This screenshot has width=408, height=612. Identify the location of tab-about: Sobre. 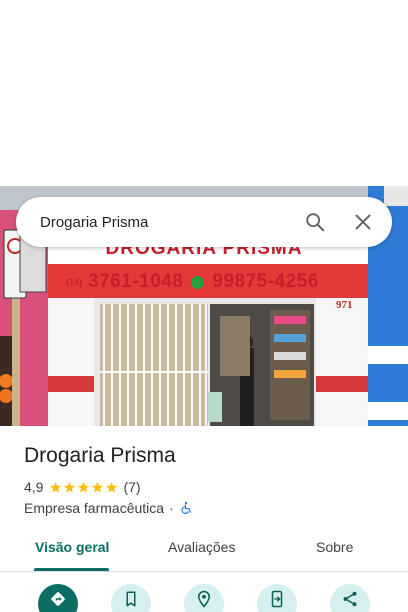
(334, 547).